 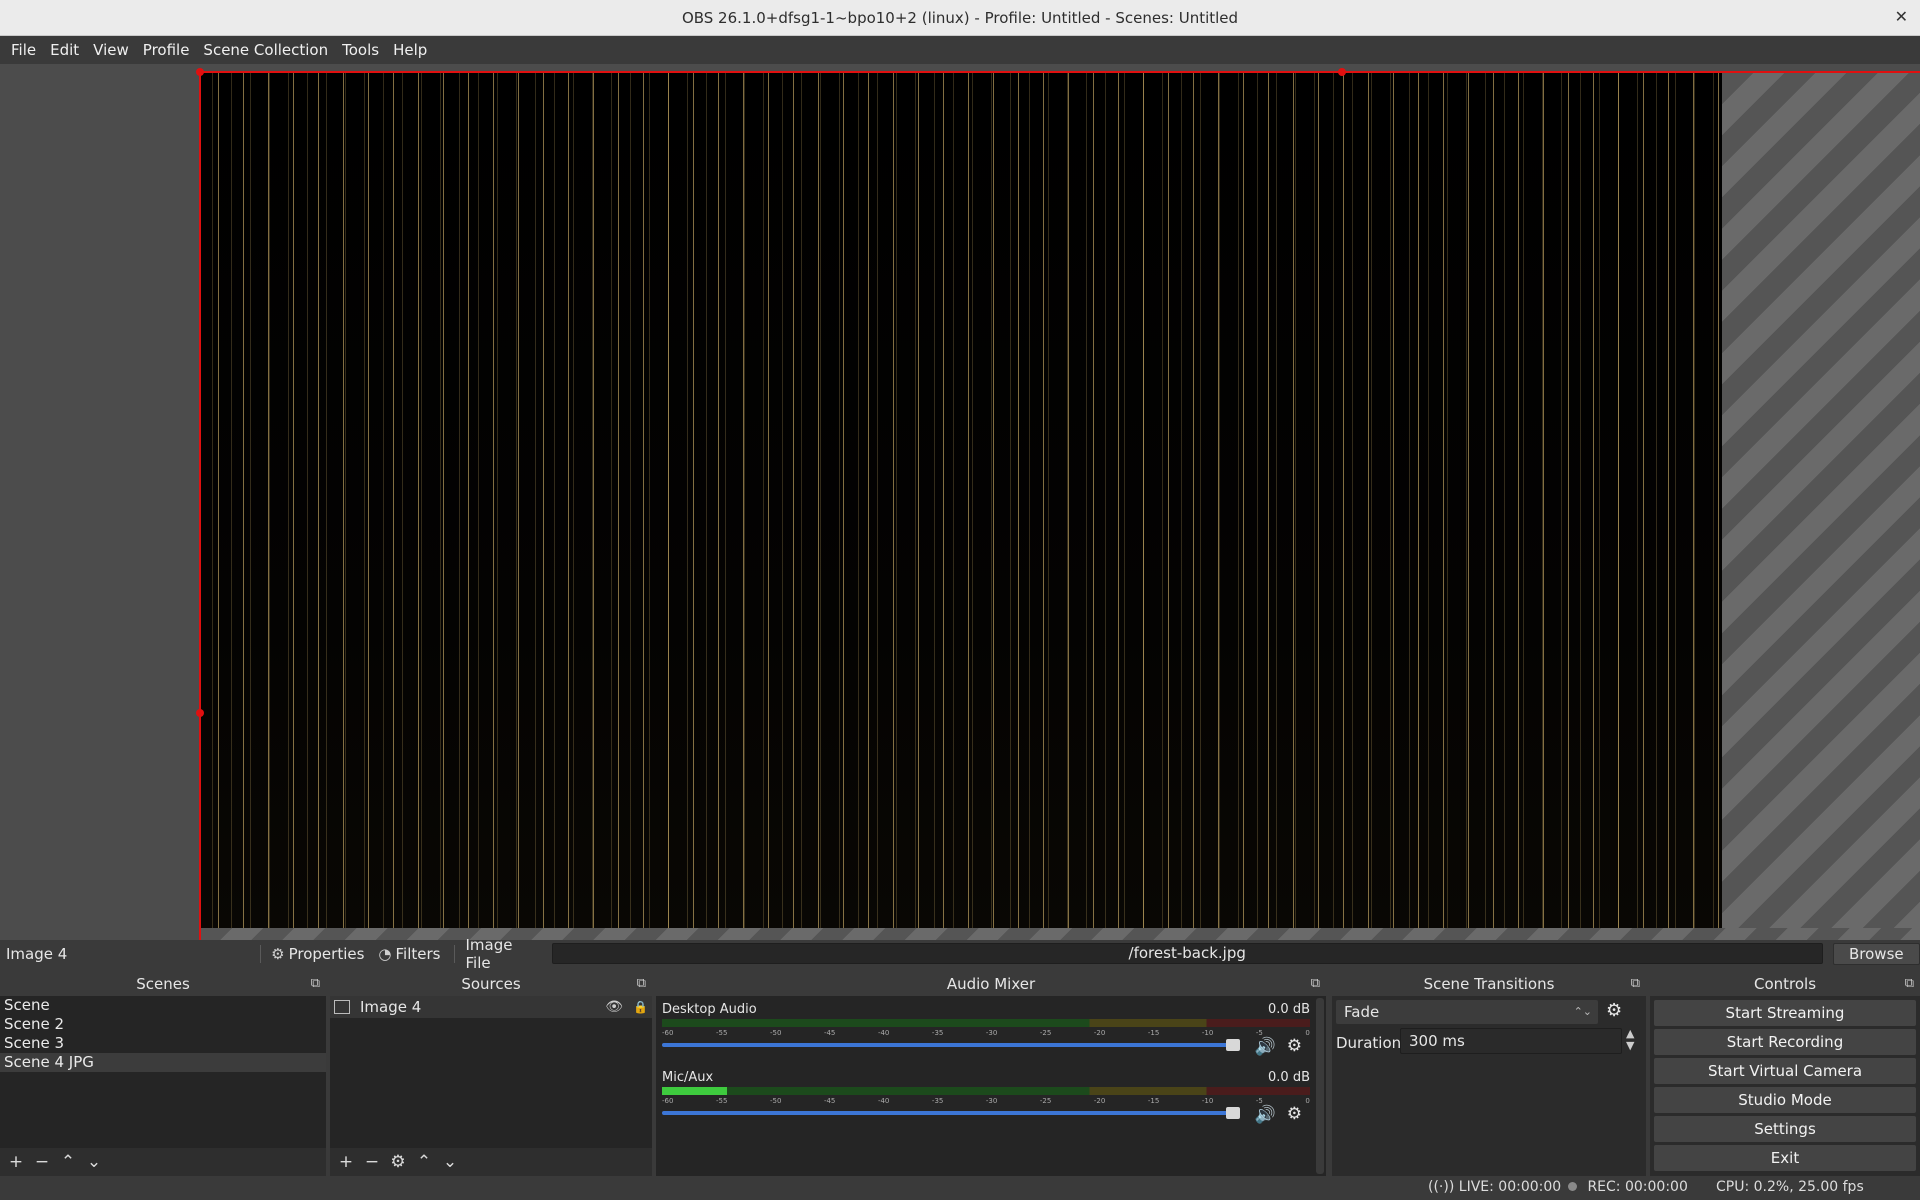 I want to click on scene-item: Scene 3, so click(x=163, y=1043).